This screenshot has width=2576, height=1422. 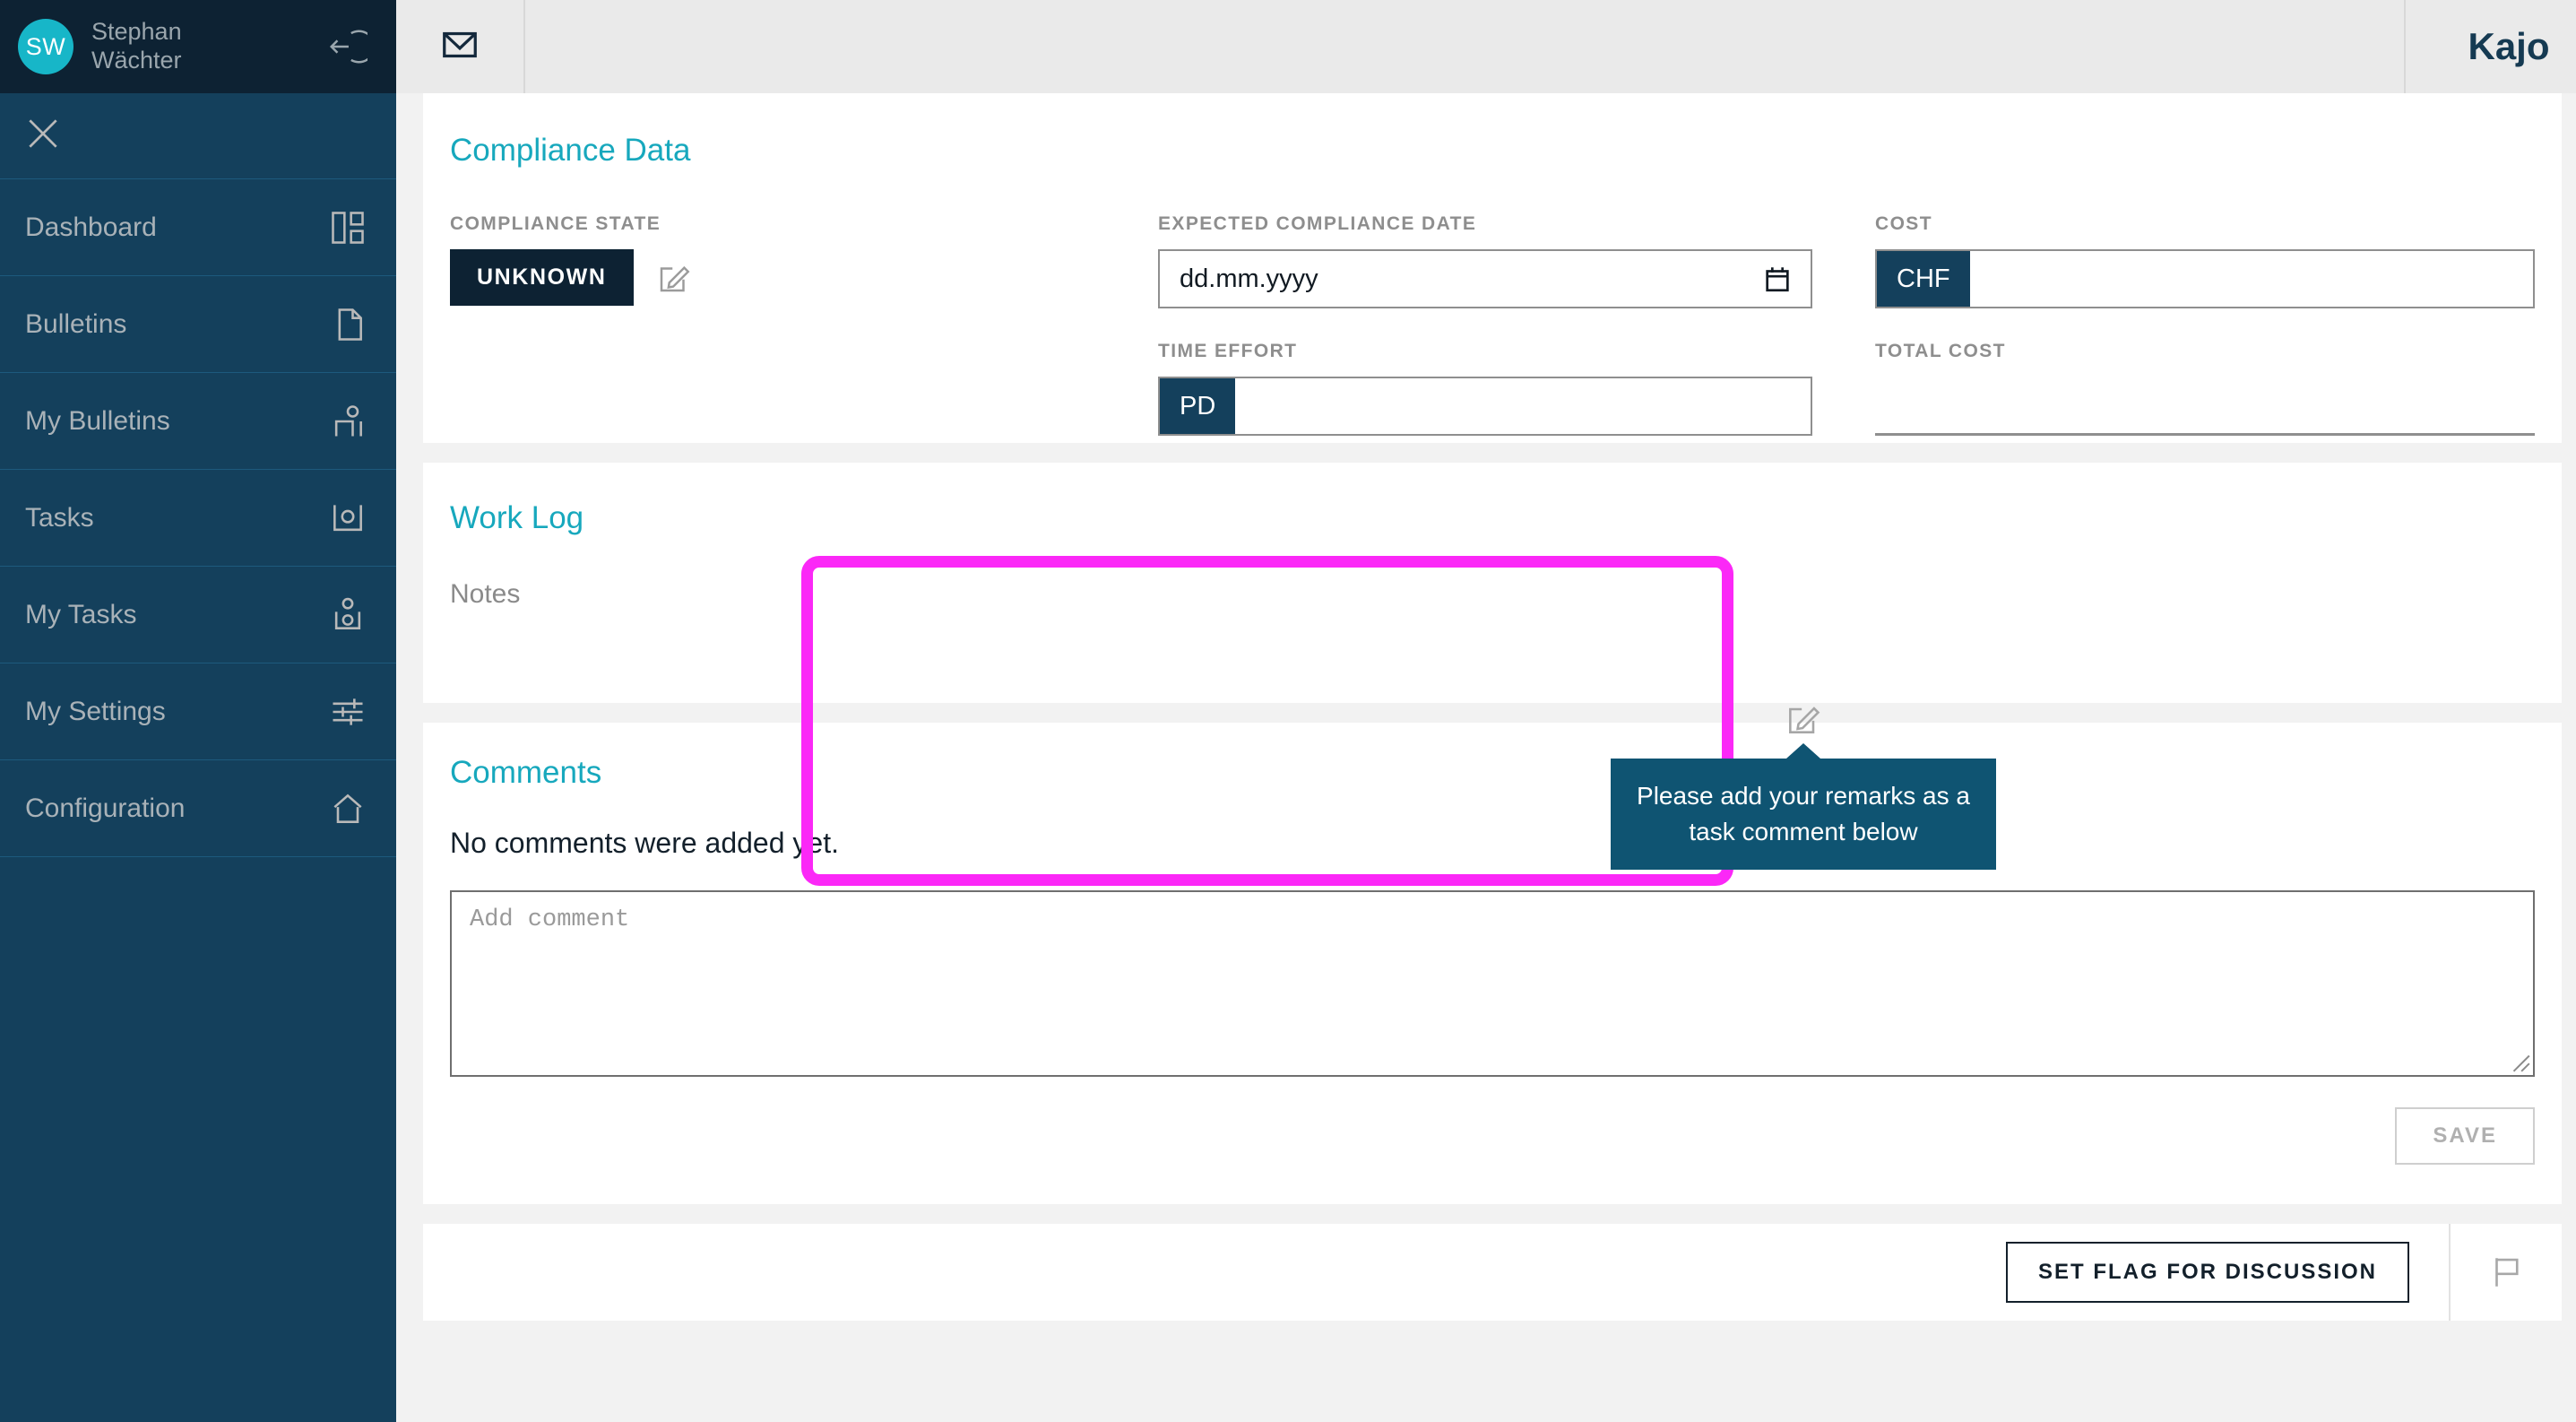 What do you see at coordinates (76, 323) in the screenshot?
I see `sidebar-item-label: Bulletins` at bounding box center [76, 323].